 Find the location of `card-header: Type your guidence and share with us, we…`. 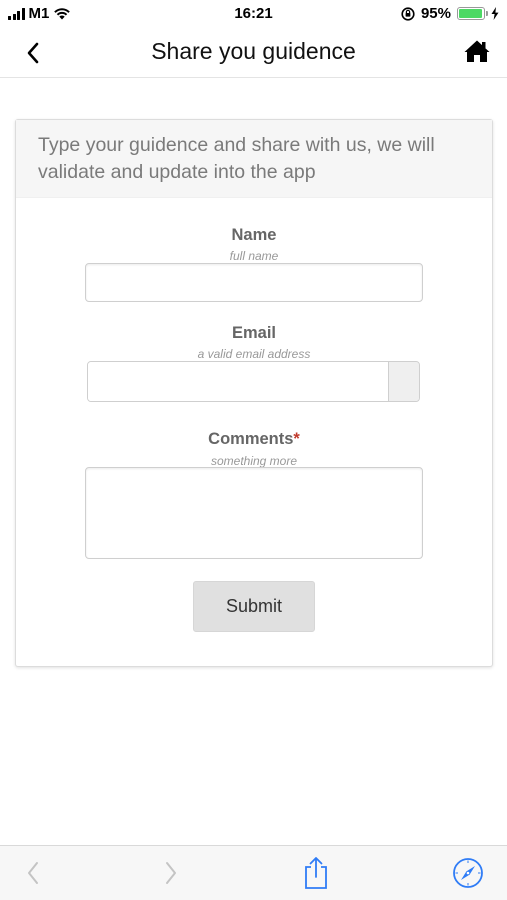

card-header: Type your guidence and share with us, we… is located at coordinates (254, 159).